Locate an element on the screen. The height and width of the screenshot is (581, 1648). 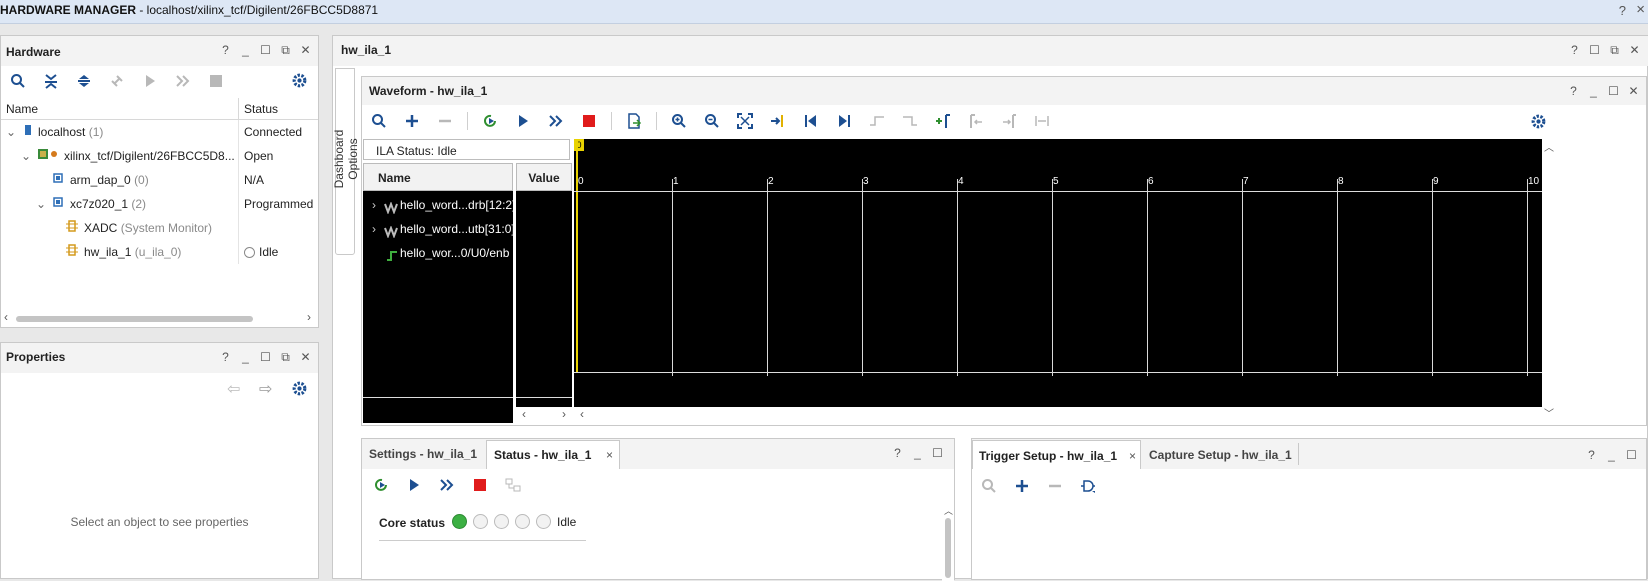
next-transition-button is located at coordinates (910, 121).